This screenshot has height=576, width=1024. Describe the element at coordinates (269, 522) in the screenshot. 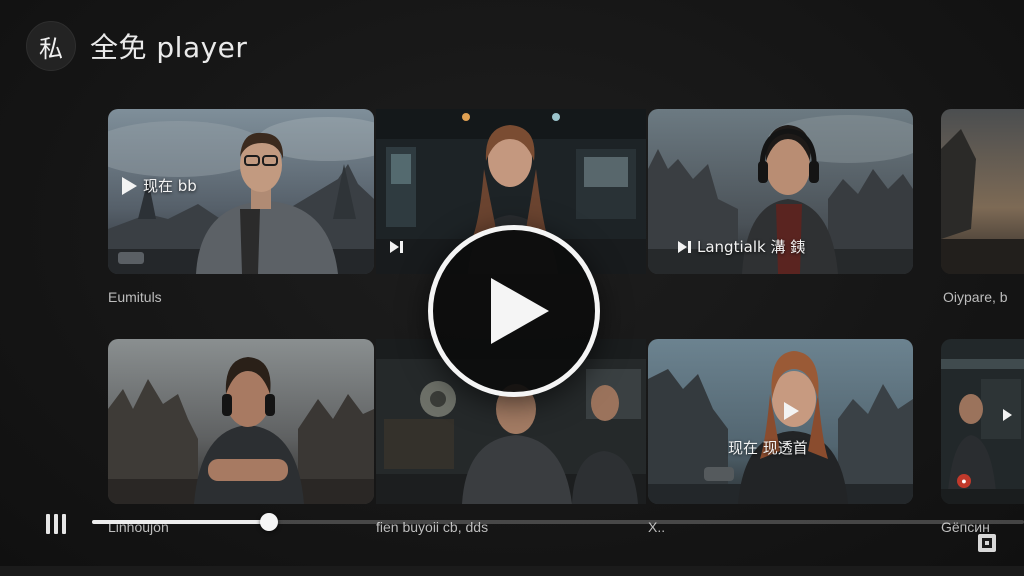

I see `seek-handle` at that location.